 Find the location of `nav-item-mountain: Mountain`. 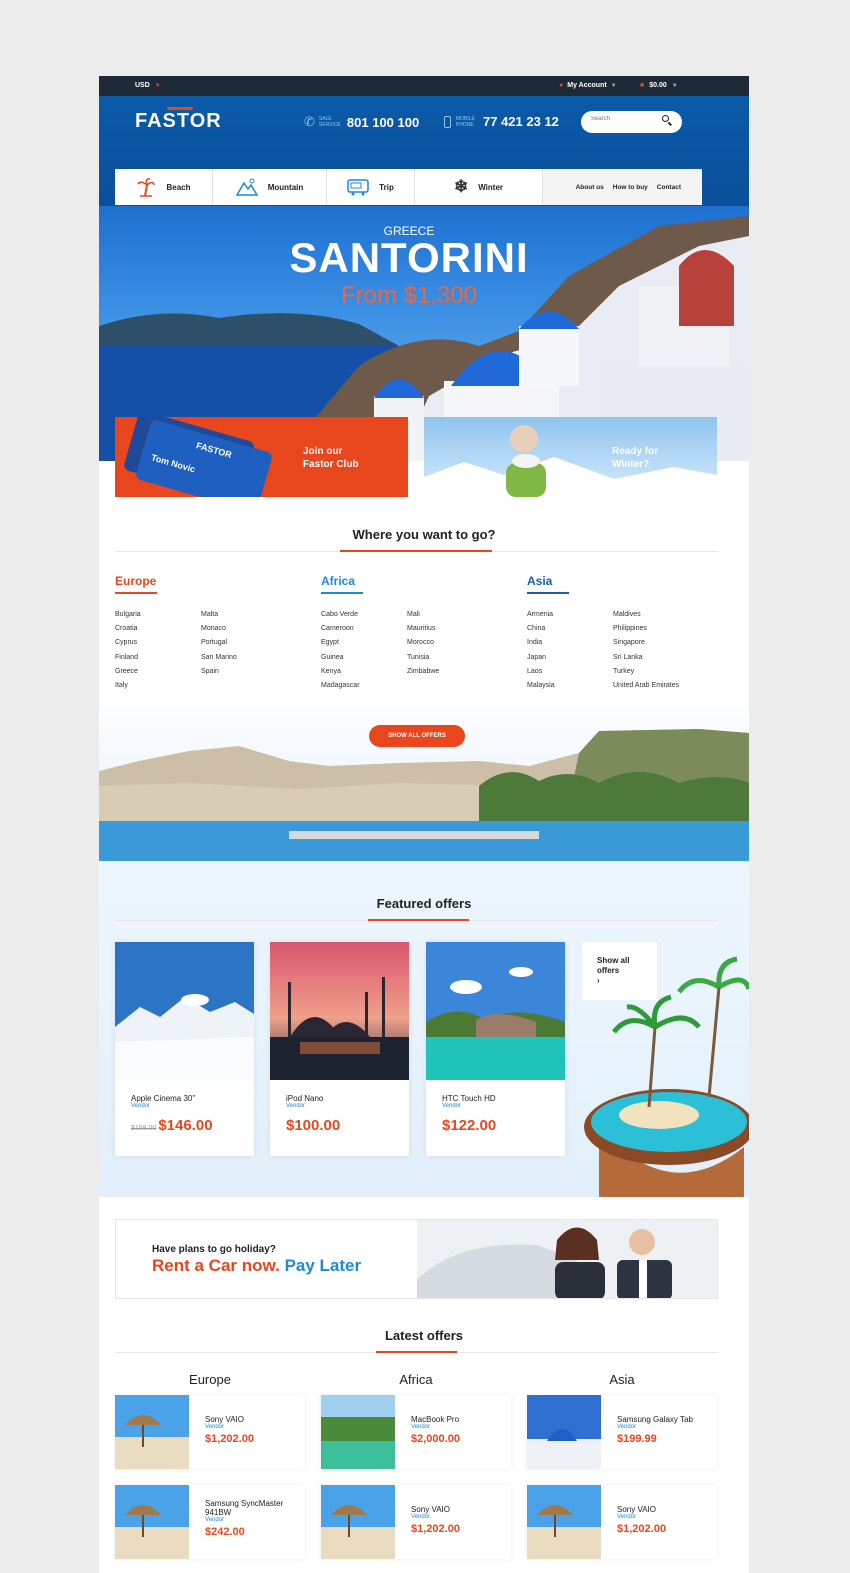

nav-item-mountain: Mountain is located at coordinates (270, 187).